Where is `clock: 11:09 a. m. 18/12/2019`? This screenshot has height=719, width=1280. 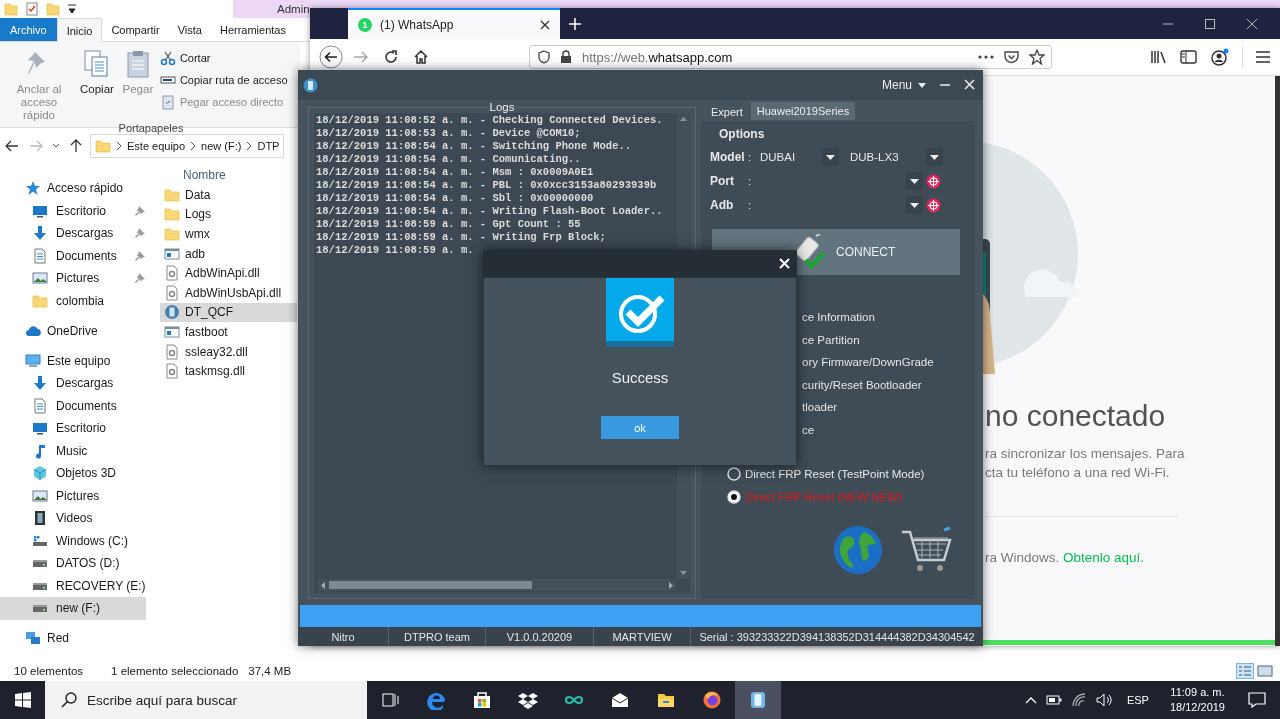
clock: 11:09 a. m. 18/12/2019 is located at coordinates (1197, 700).